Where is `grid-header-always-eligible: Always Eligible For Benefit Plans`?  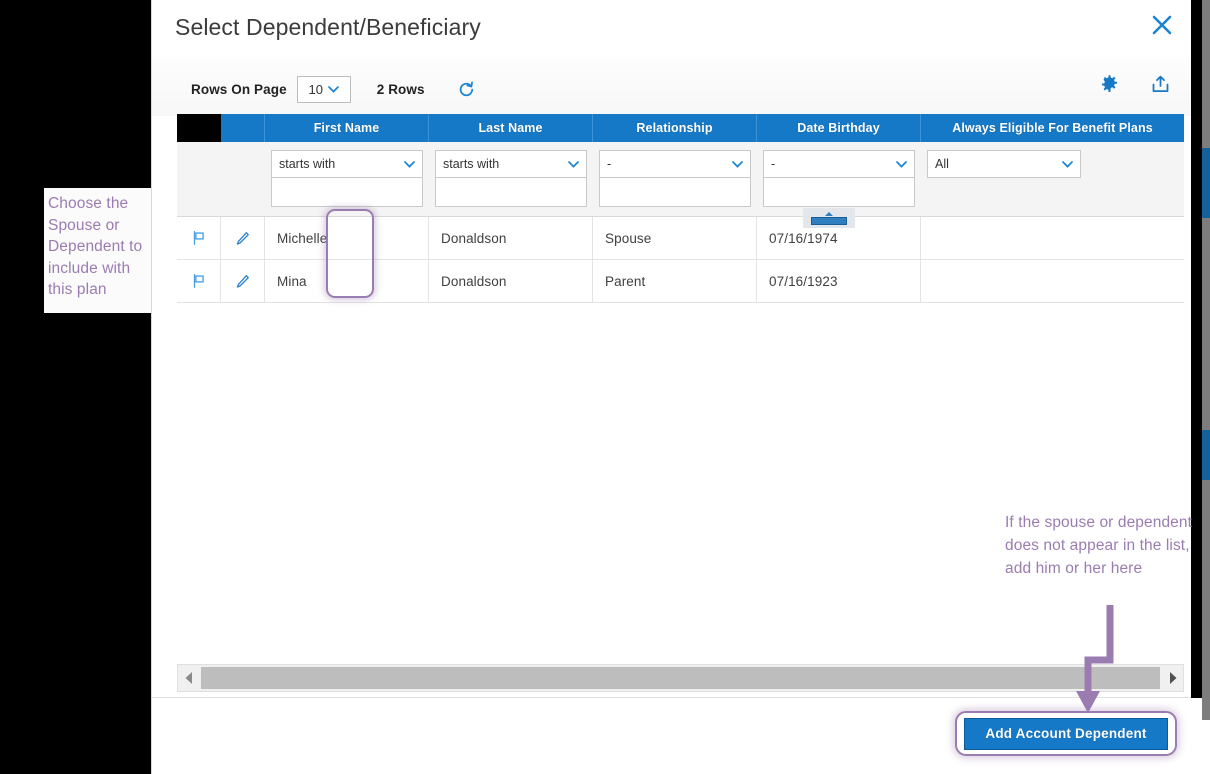 grid-header-always-eligible: Always Eligible For Benefit Plans is located at coordinates (1052, 128).